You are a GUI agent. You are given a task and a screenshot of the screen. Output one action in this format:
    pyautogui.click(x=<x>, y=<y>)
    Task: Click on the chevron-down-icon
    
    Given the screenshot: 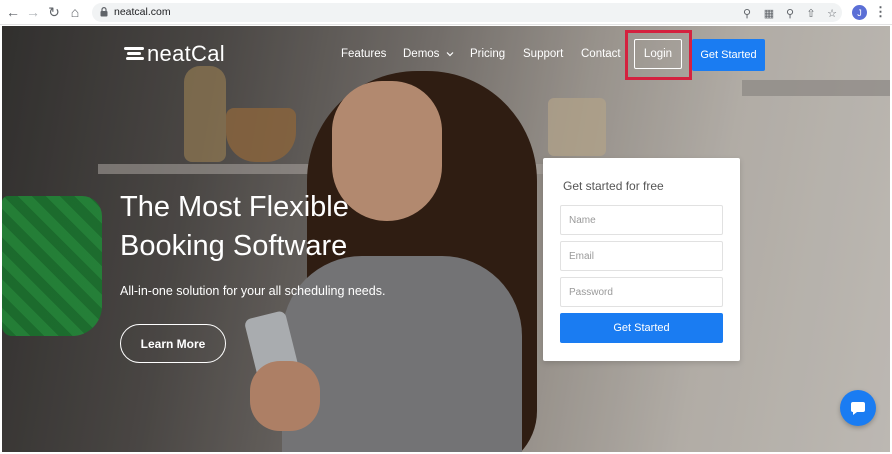 What is the action you would take?
    pyautogui.click(x=450, y=54)
    